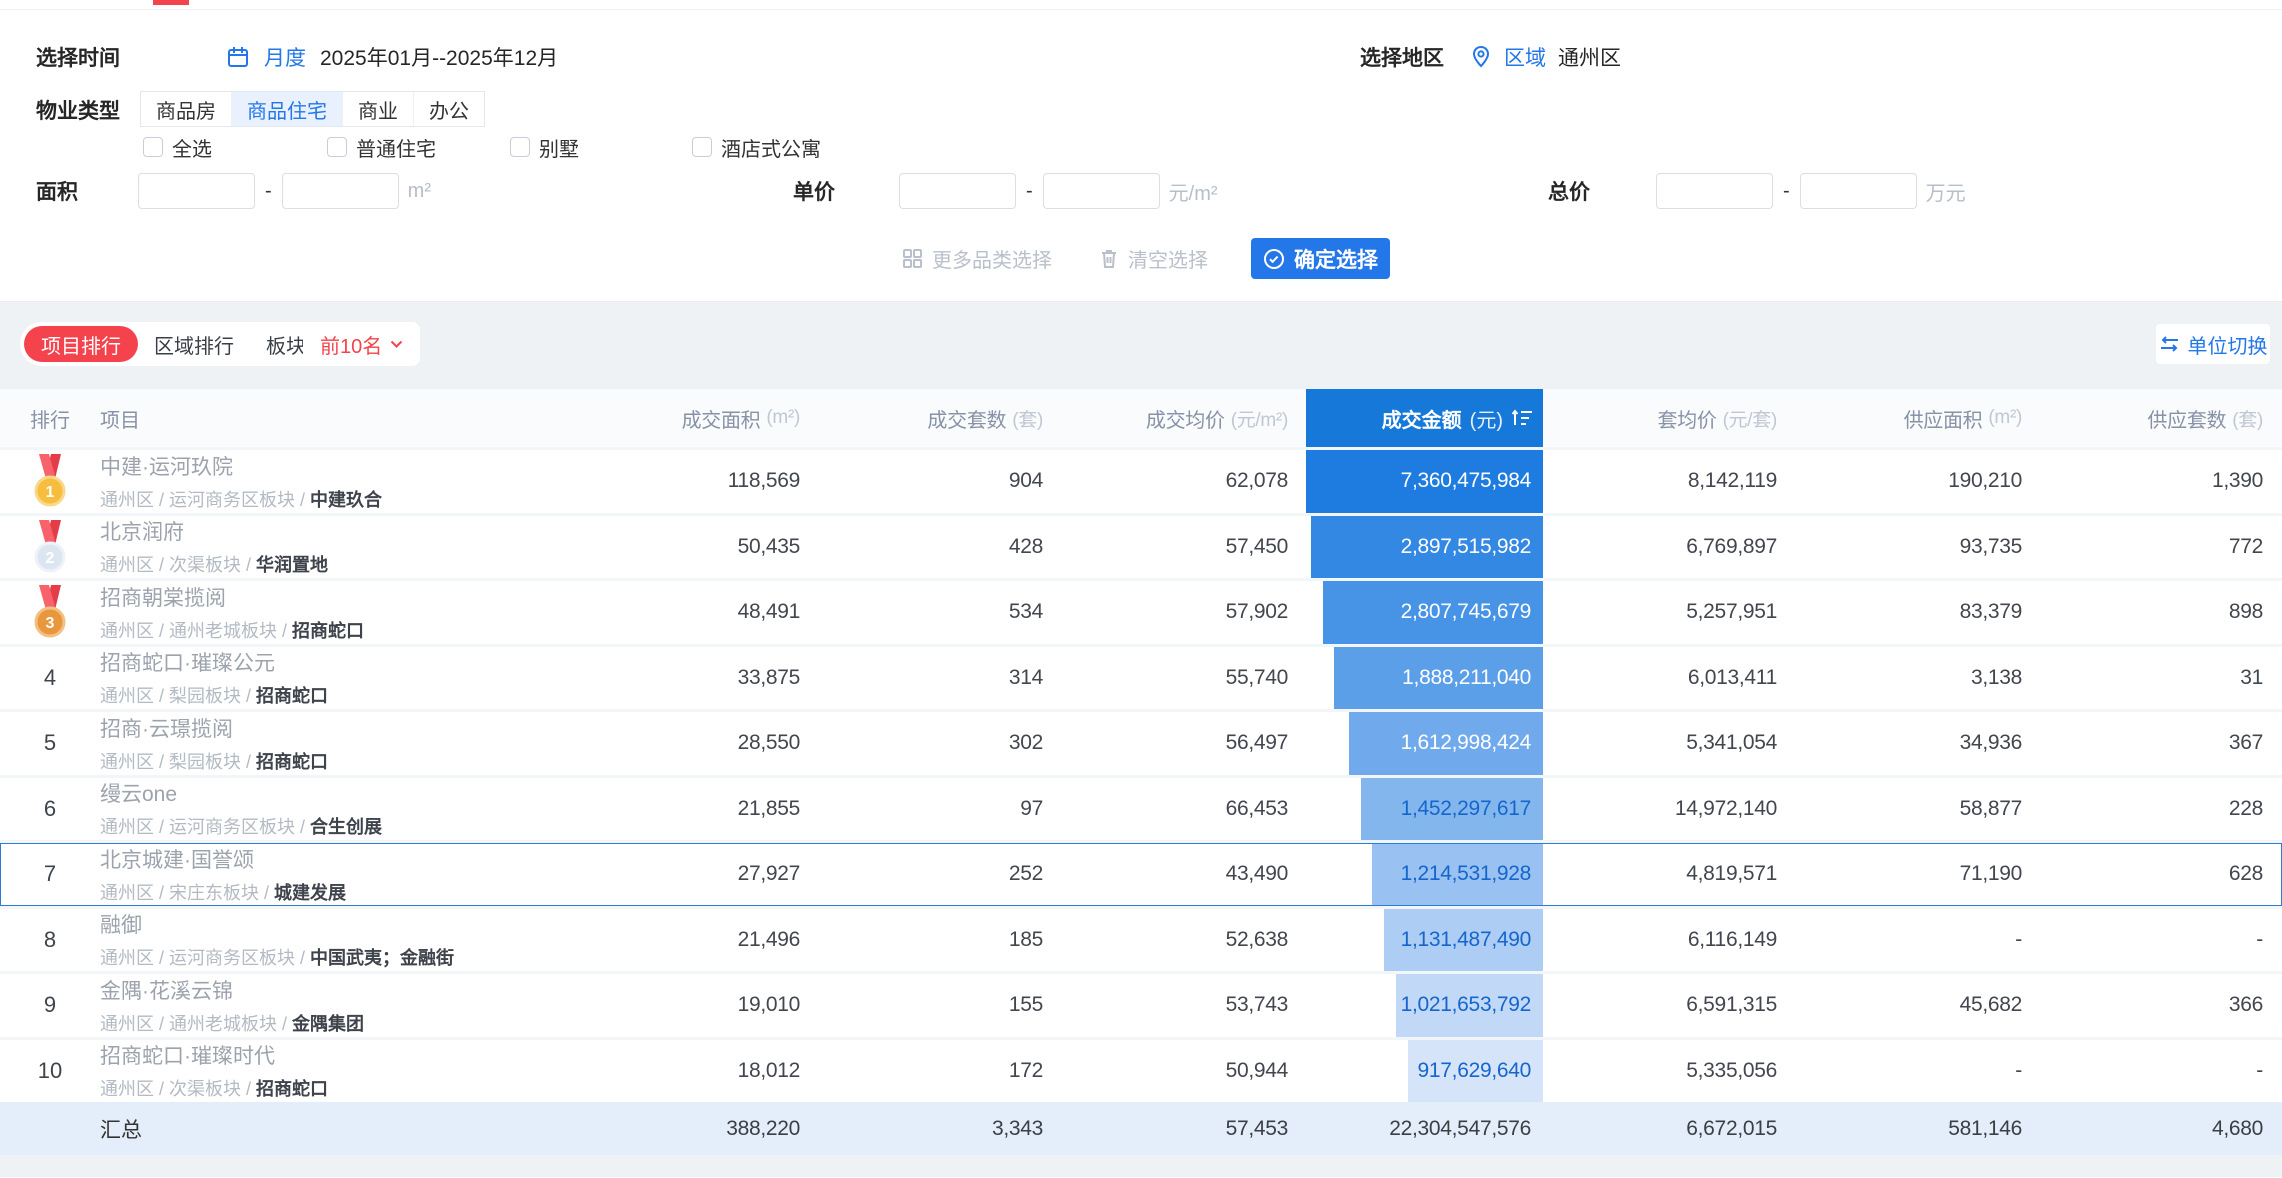 This screenshot has height=1178, width=2282. I want to click on ptype-tab-commodity-residential: 商品住宅, so click(287, 109).